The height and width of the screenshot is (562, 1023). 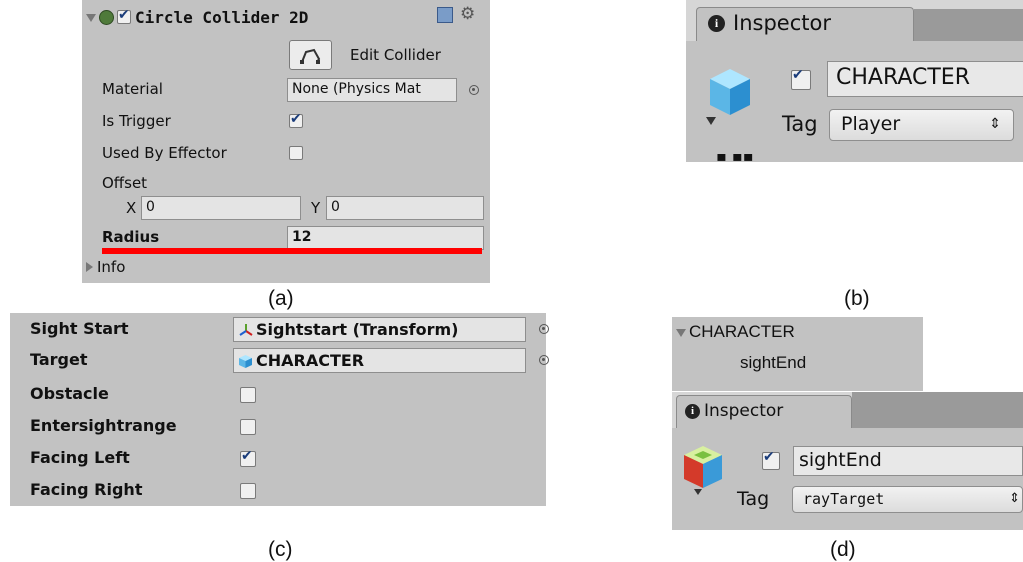 What do you see at coordinates (124, 15) in the screenshot?
I see `component-enabled-checkbox` at bounding box center [124, 15].